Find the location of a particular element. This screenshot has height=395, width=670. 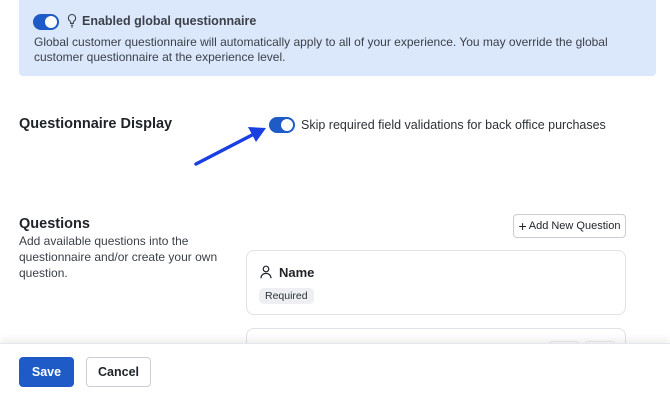

required-badge: Required is located at coordinates (286, 296).